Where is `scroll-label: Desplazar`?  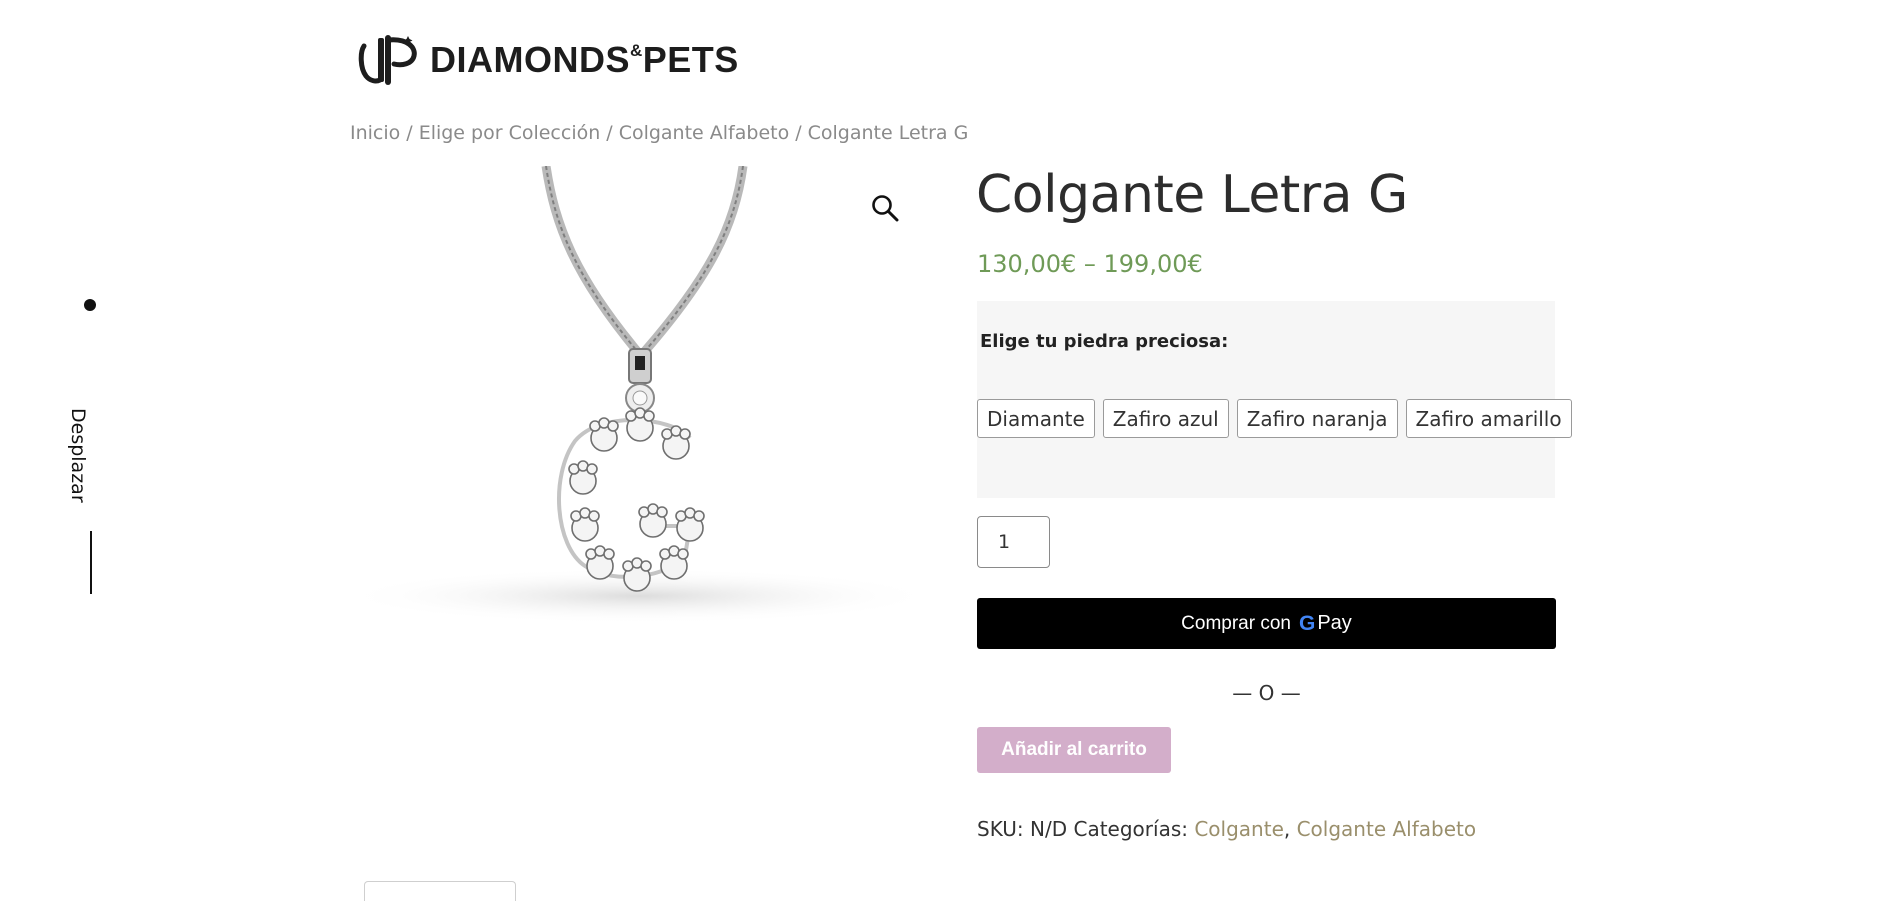 scroll-label: Desplazar is located at coordinates (78, 455).